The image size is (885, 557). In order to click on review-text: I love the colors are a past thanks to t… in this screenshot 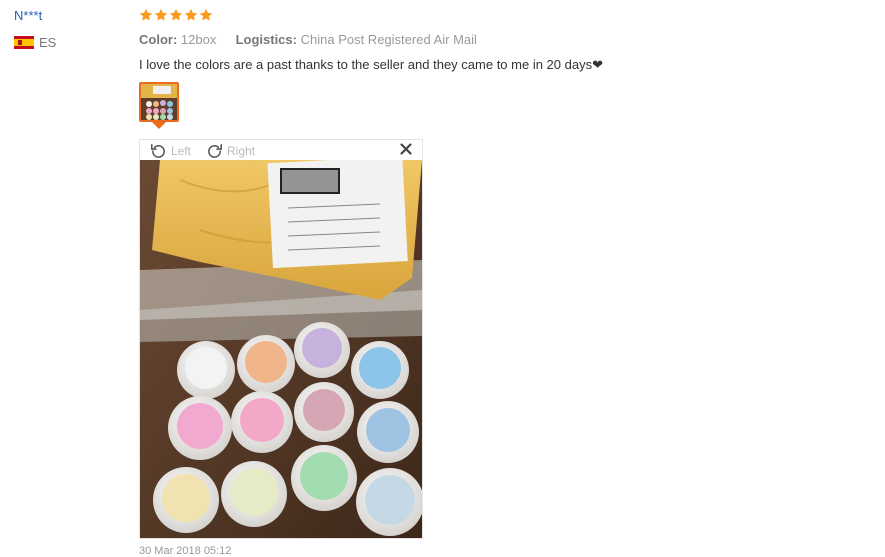, I will do `click(371, 64)`.